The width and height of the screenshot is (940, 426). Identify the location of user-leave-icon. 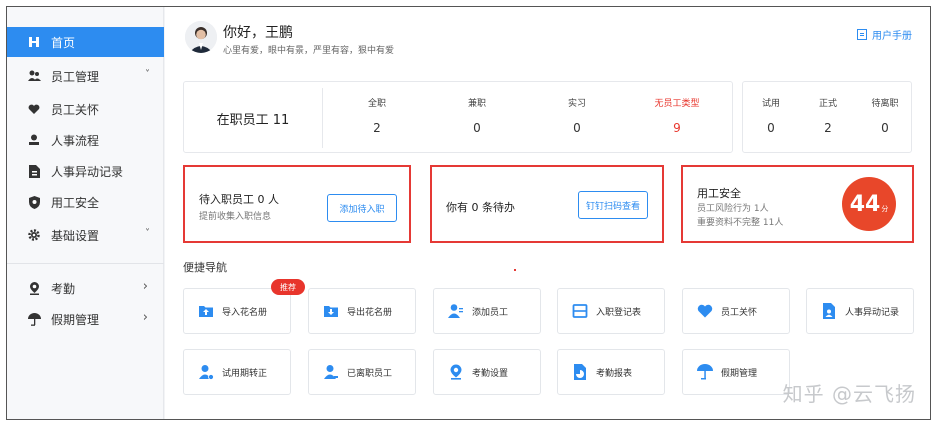
(331, 372).